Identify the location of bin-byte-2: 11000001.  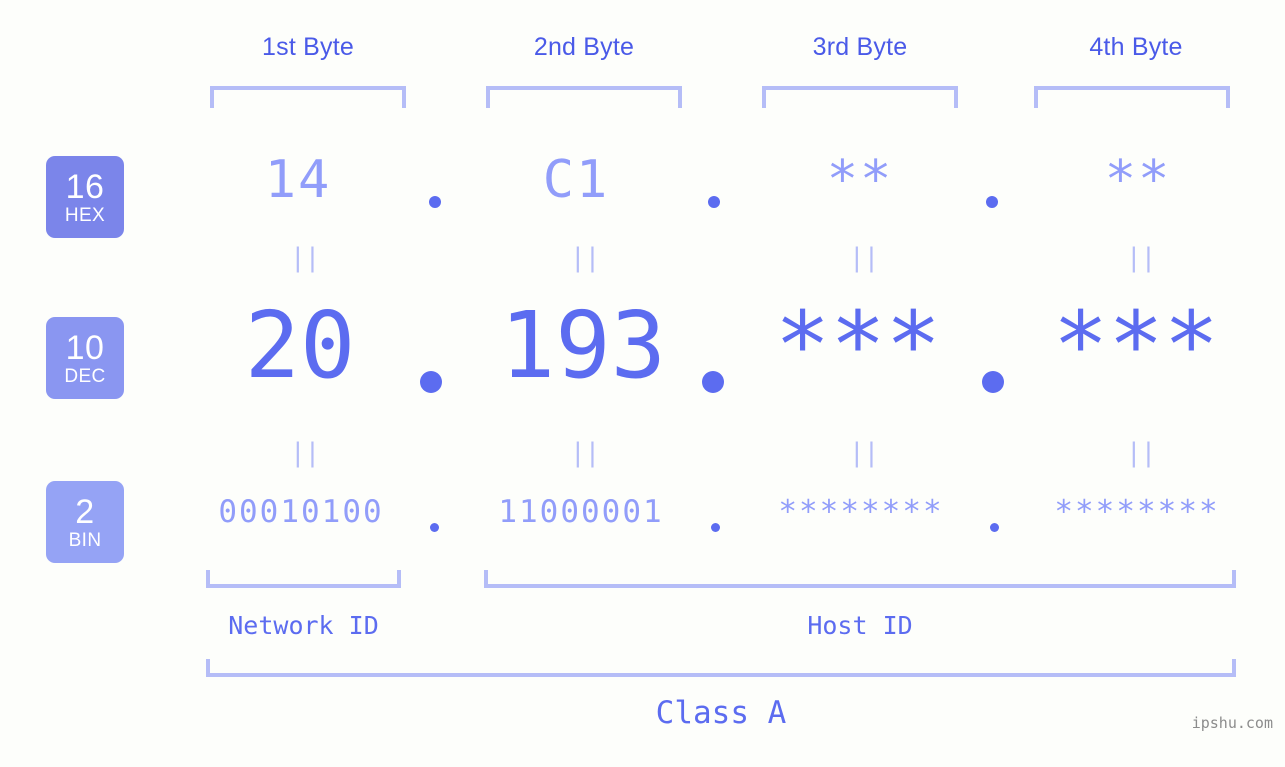
(581, 512).